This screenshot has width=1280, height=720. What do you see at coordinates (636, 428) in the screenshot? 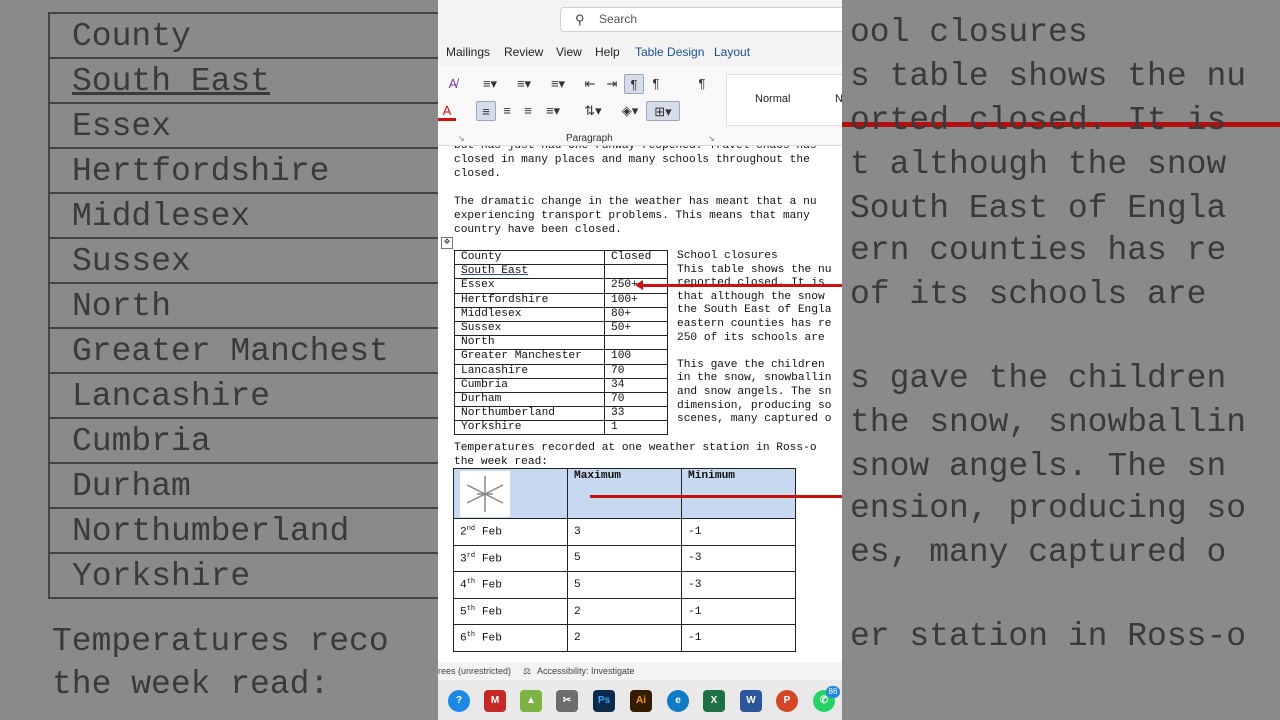
I see `table-cell: 1` at bounding box center [636, 428].